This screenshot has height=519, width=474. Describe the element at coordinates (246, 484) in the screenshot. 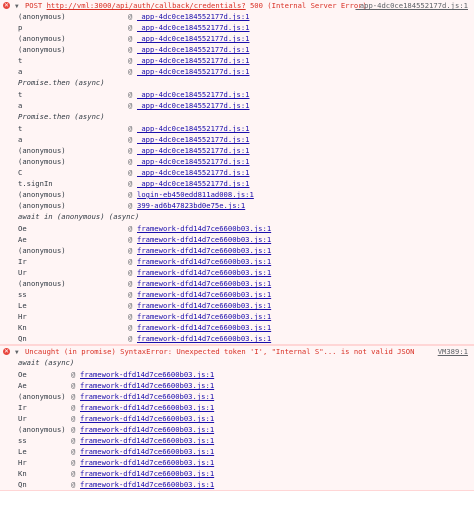

I see `stack-frame: Qn @ framework-dfd14d7ce6600b03.js:1` at that location.